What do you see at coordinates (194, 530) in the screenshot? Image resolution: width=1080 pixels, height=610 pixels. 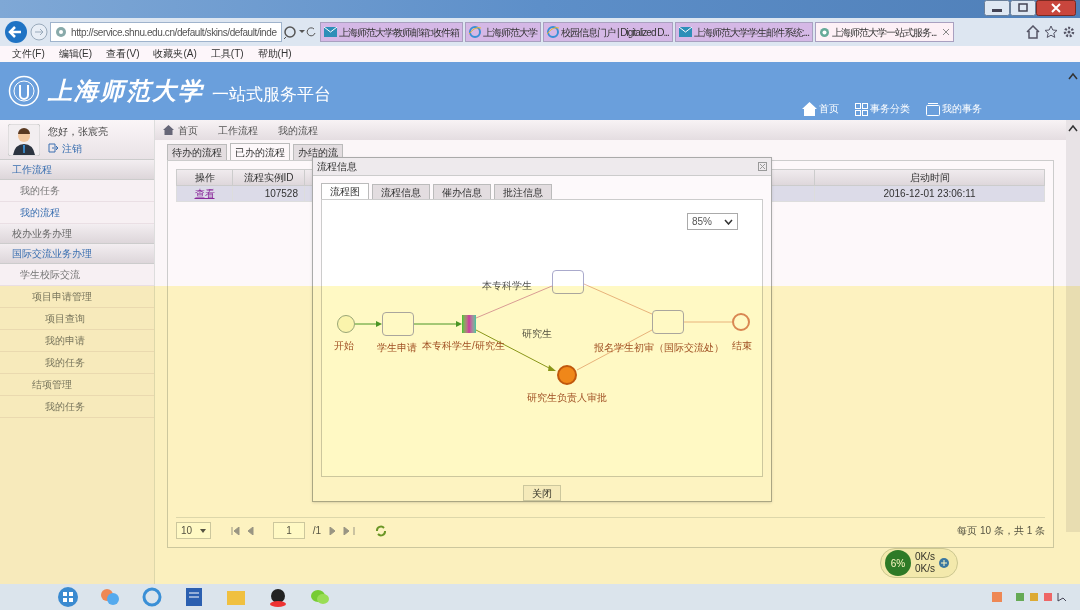 I see `page-size-select: 10` at bounding box center [194, 530].